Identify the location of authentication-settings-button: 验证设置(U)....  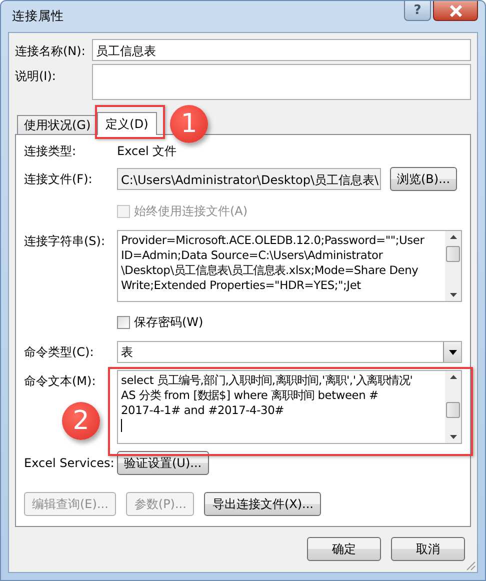
(163, 463).